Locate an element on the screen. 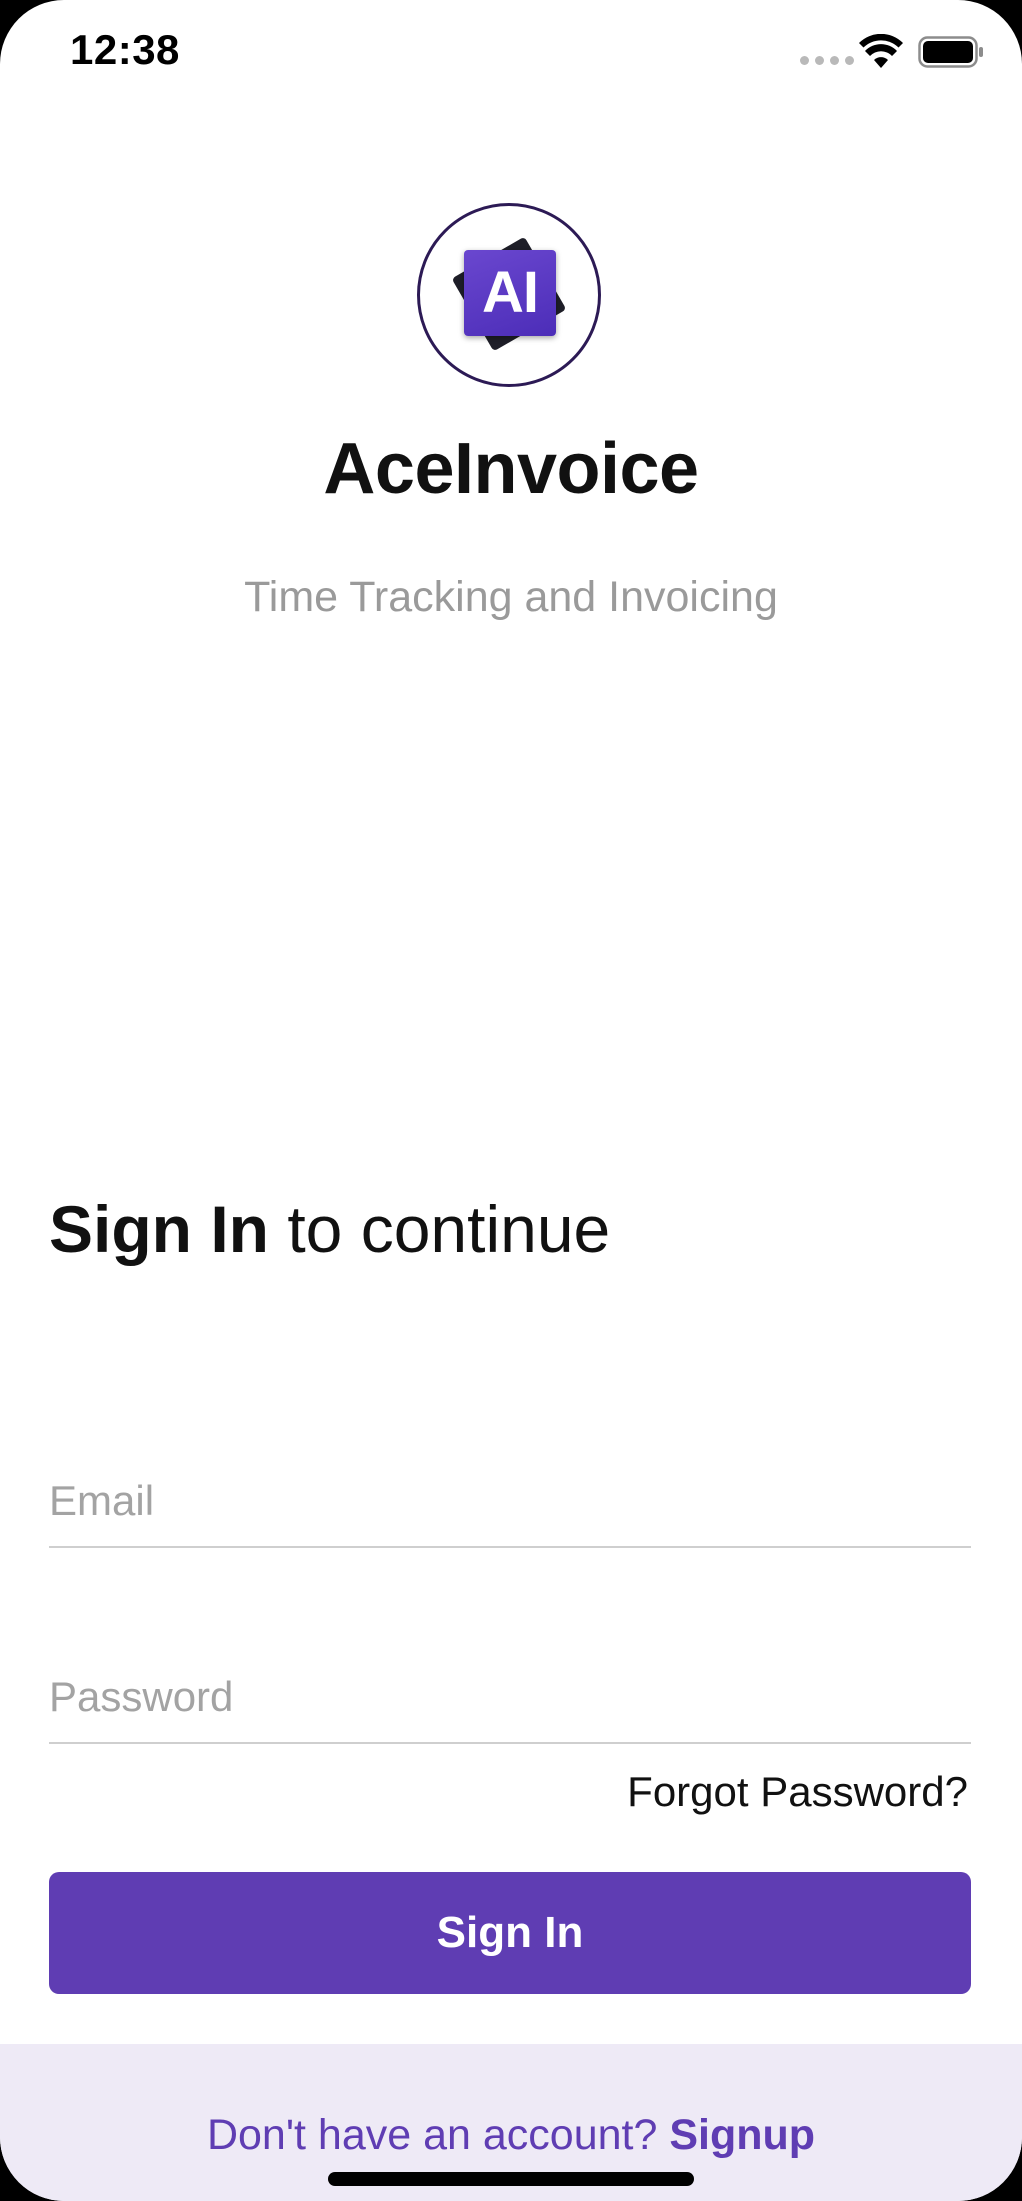 This screenshot has height=2201, width=1022. app-title: AceInvoice is located at coordinates (511, 469).